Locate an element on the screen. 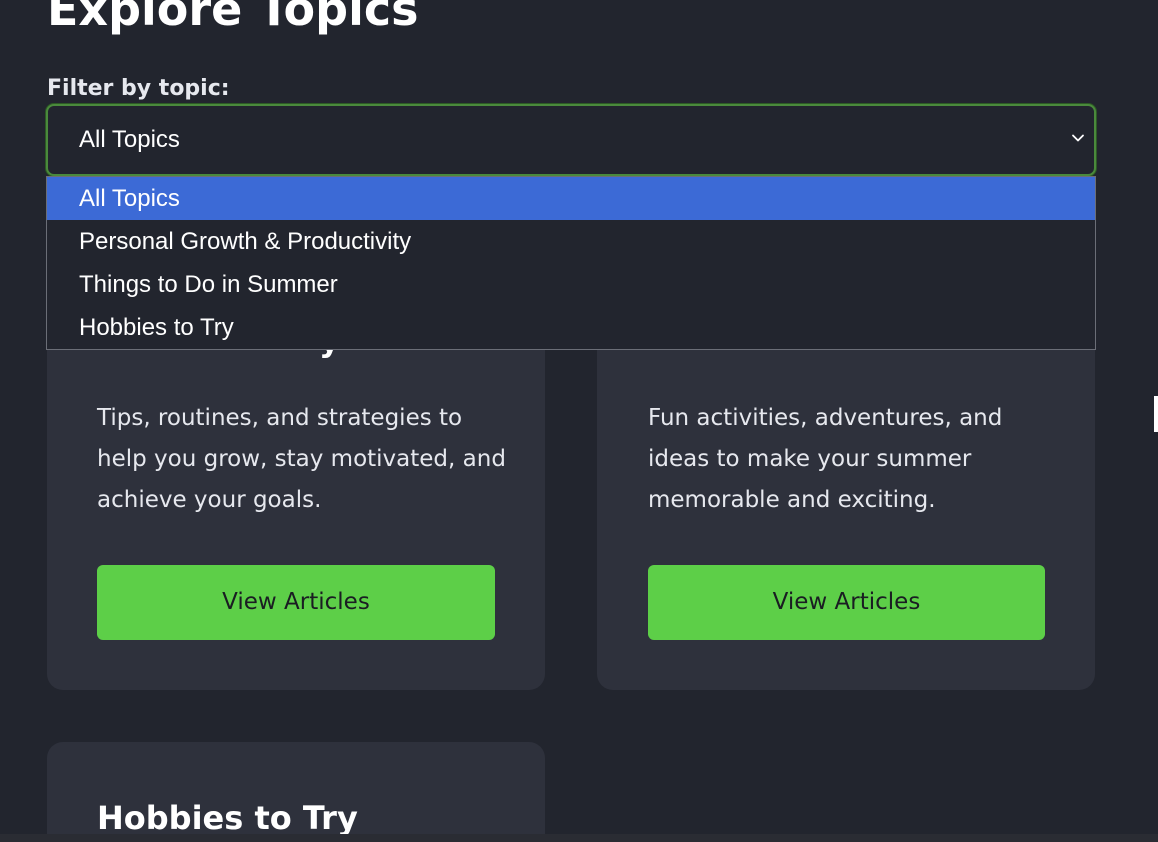 The height and width of the screenshot is (842, 1158). bottom-edge is located at coordinates (579, 838).